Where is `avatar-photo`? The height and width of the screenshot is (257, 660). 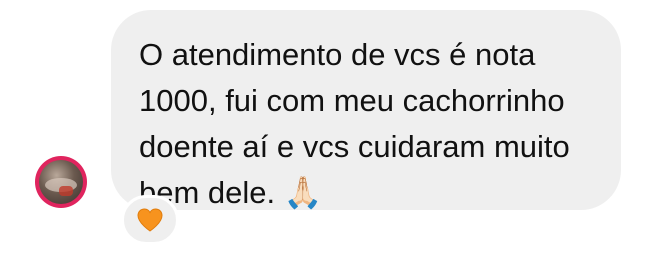 avatar-photo is located at coordinates (61, 182).